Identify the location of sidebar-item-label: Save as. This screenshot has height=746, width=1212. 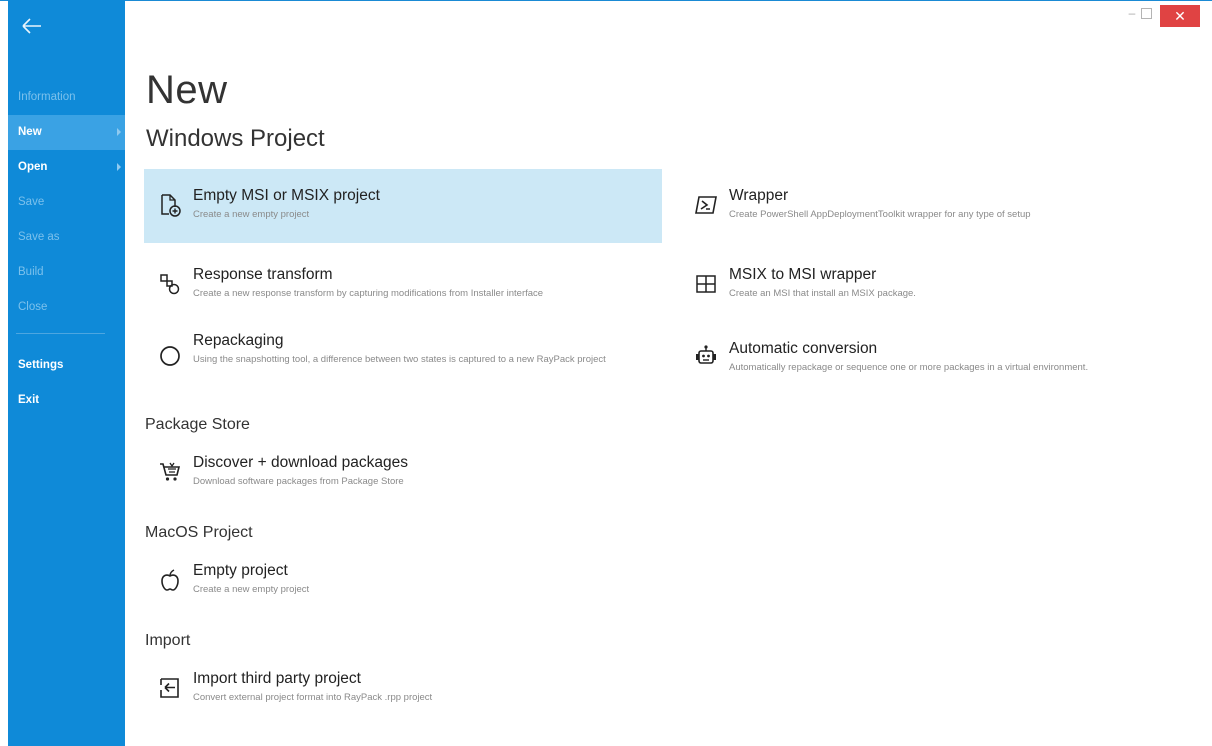
(39, 237).